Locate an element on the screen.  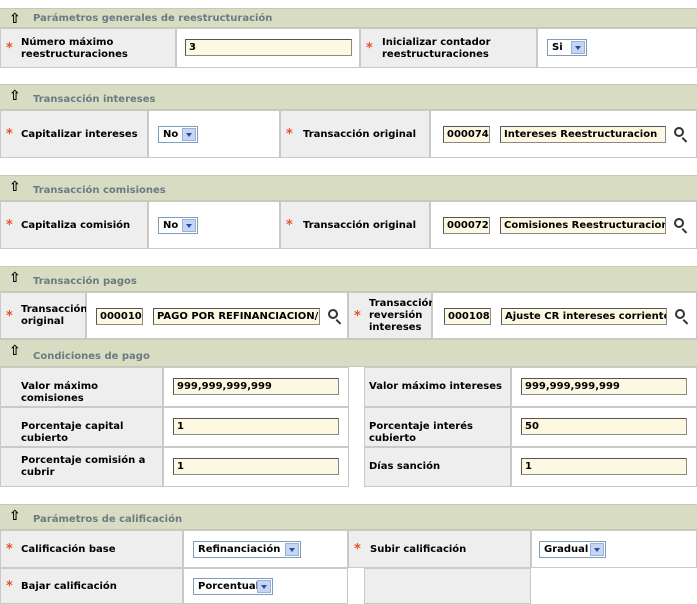
porcentaje-capital-input: 1 is located at coordinates (256, 426).